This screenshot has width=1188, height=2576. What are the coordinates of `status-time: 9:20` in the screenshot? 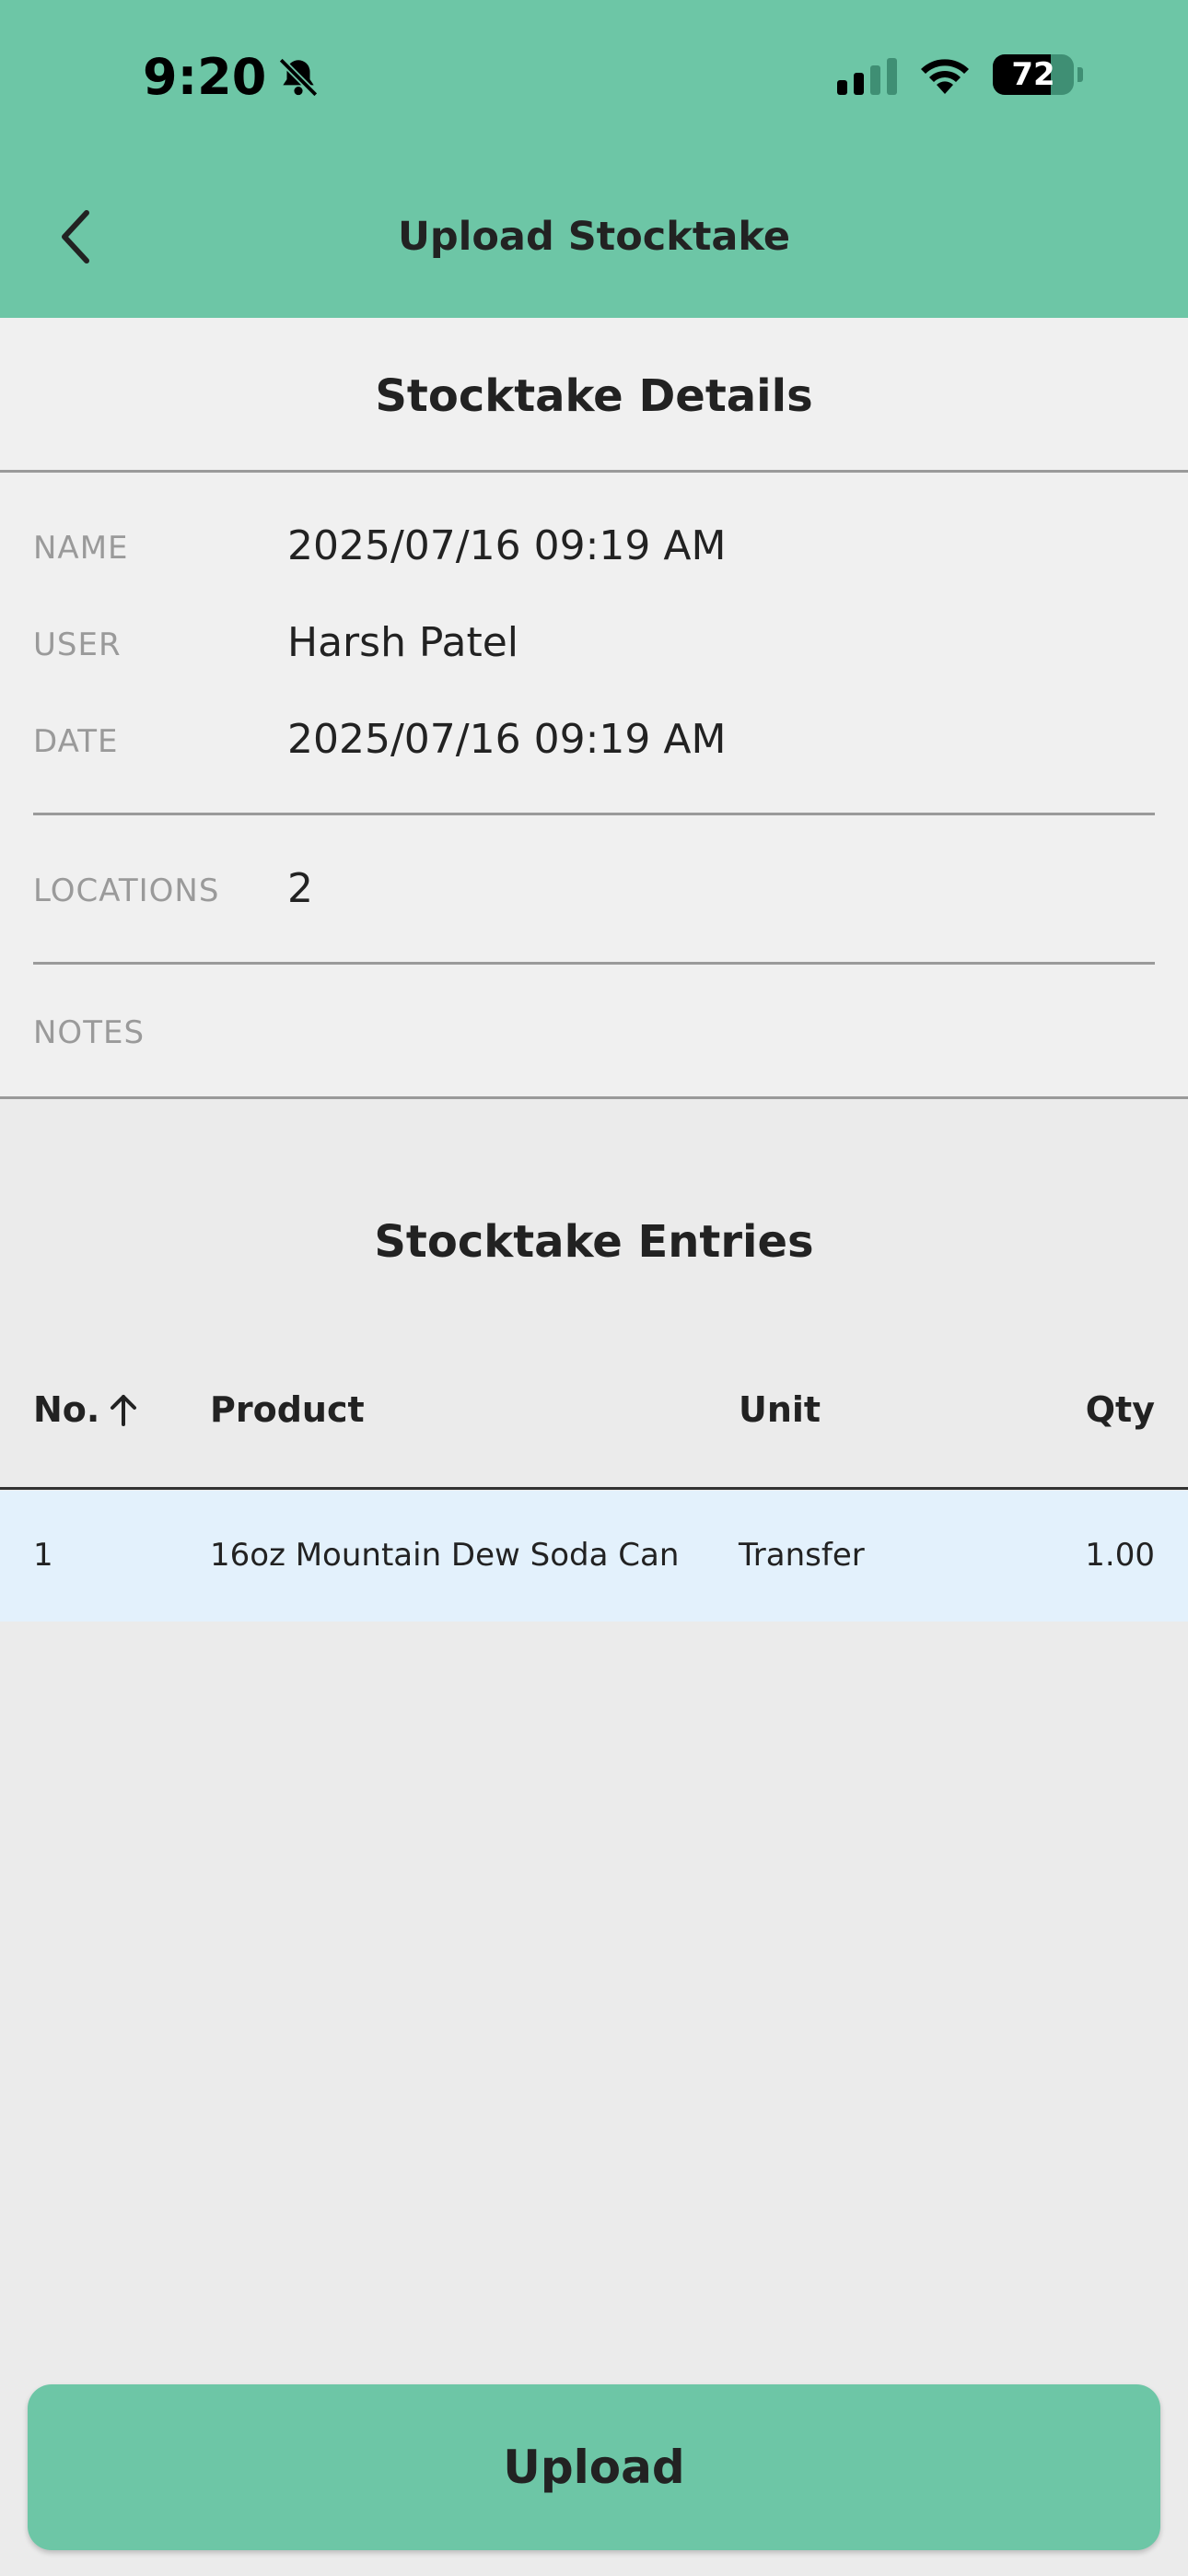 It's located at (232, 77).